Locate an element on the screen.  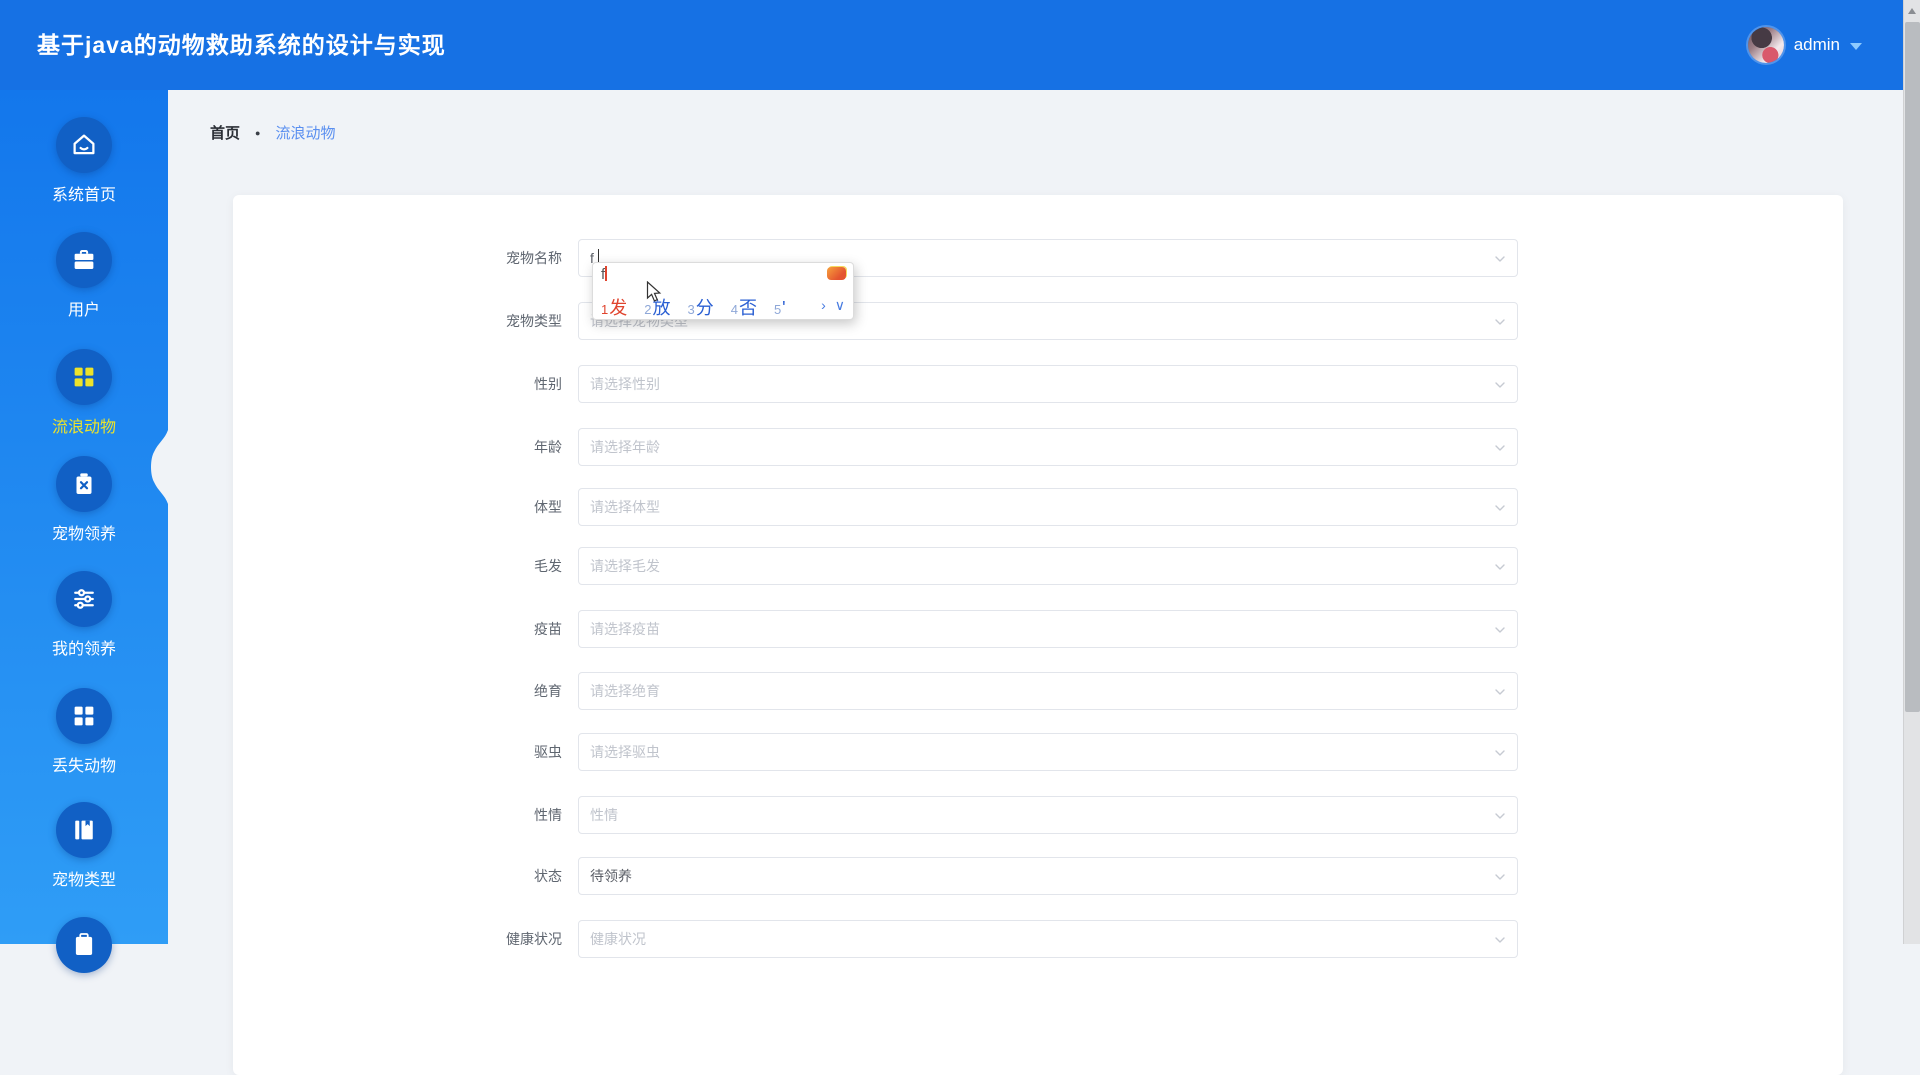
breadcrumb: 首页 ● 流浪动物 is located at coordinates (272, 132).